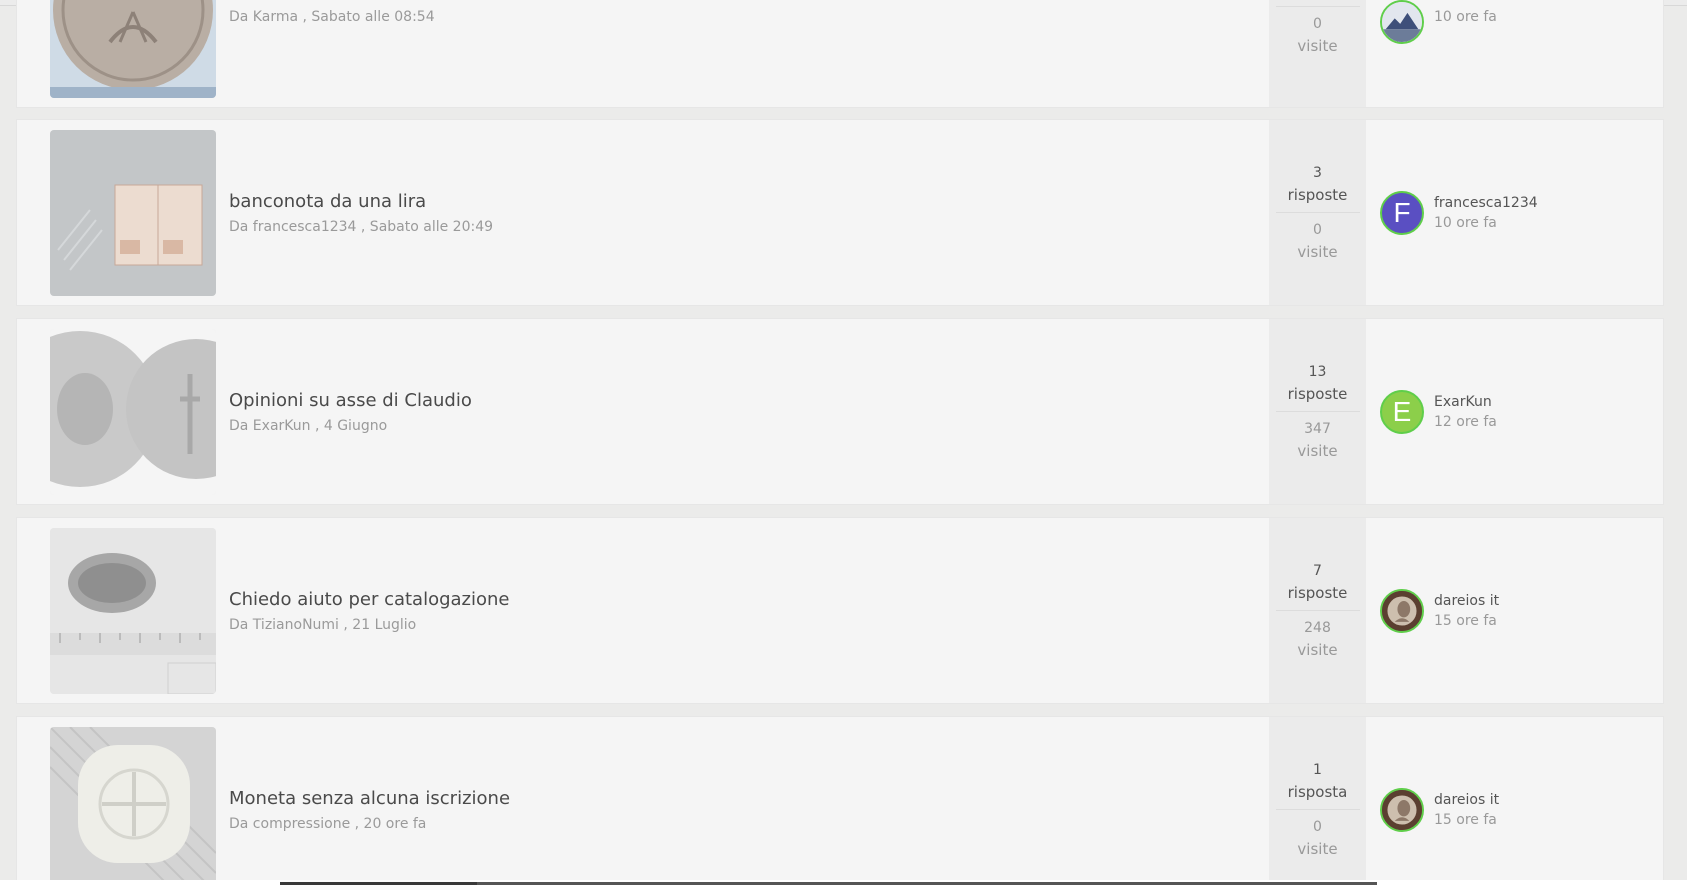  What do you see at coordinates (1318, 440) in the screenshot?
I see `views-stat: 347 visite` at bounding box center [1318, 440].